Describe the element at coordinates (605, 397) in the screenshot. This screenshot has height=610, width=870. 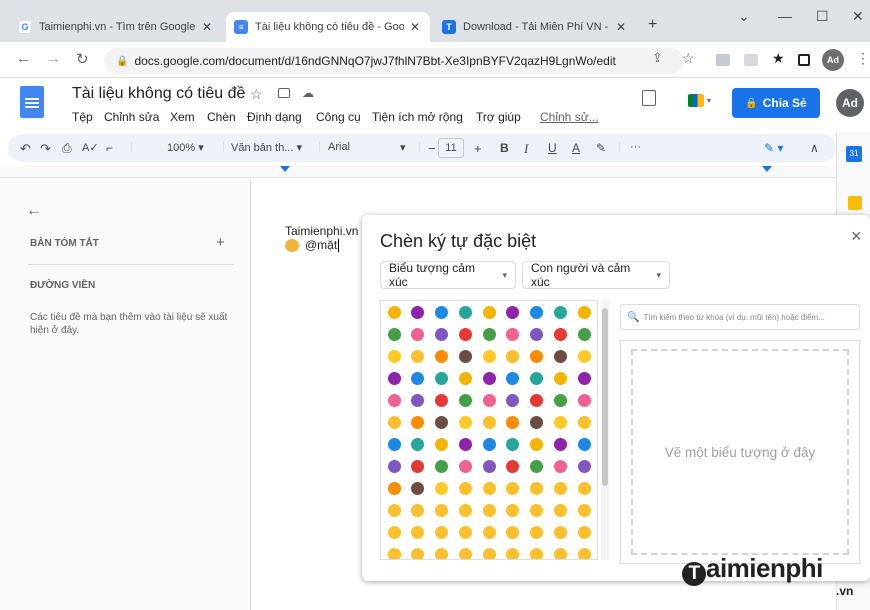
I see `scrollbar-thumb` at that location.